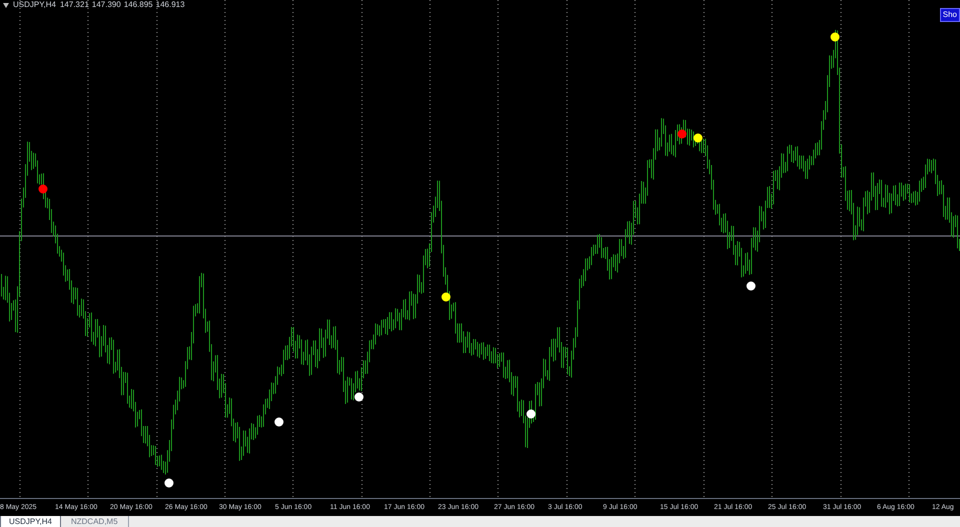  Describe the element at coordinates (950, 15) in the screenshot. I see `show-button: Sho` at that location.